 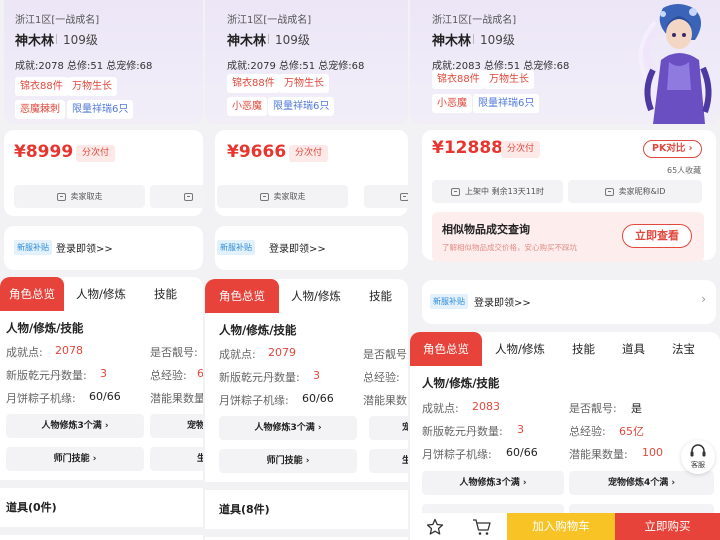 What do you see at coordinates (672, 149) in the screenshot?
I see `pk-compare-button: PK对比 ›` at bounding box center [672, 149].